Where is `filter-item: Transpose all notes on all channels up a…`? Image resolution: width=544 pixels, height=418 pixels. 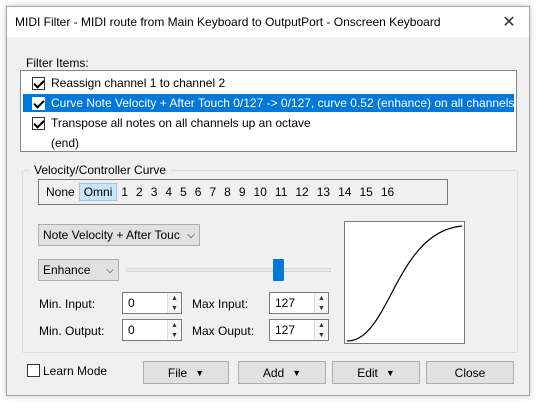
filter-item: Transpose all notes on all channels up a… is located at coordinates (268, 123).